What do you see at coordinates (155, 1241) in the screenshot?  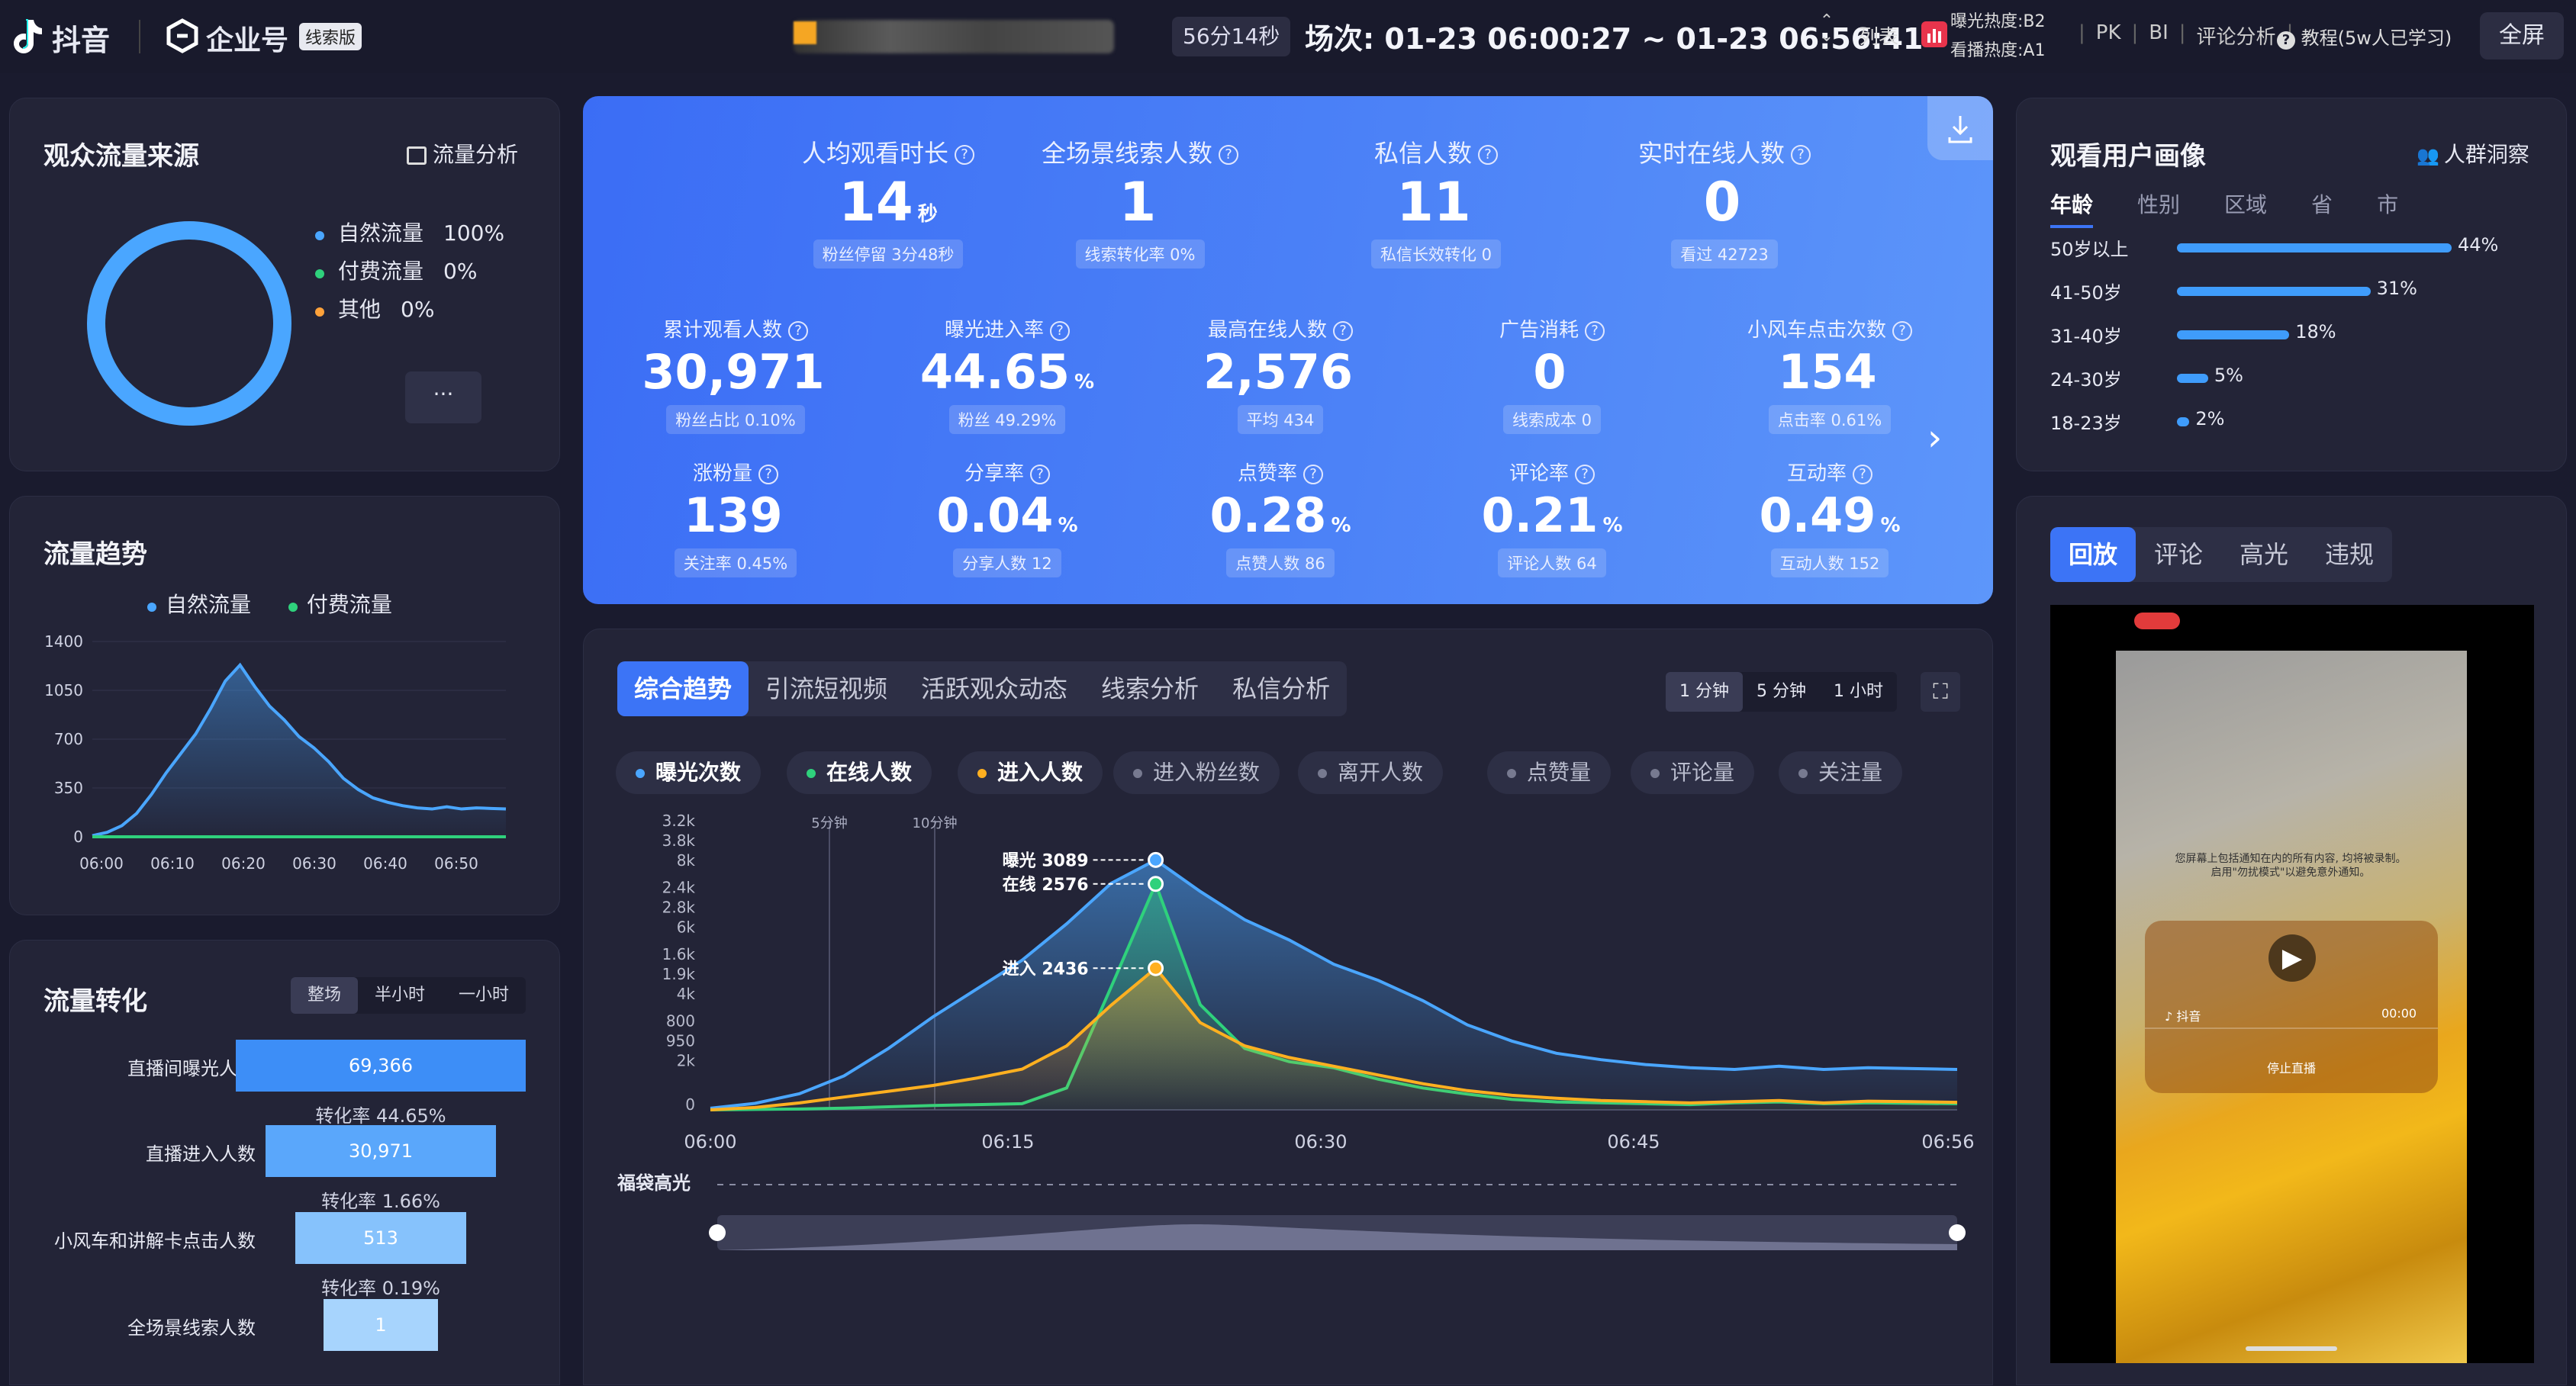 I see `funnel-stage-label: 小风车和讲解卡点击人数` at bounding box center [155, 1241].